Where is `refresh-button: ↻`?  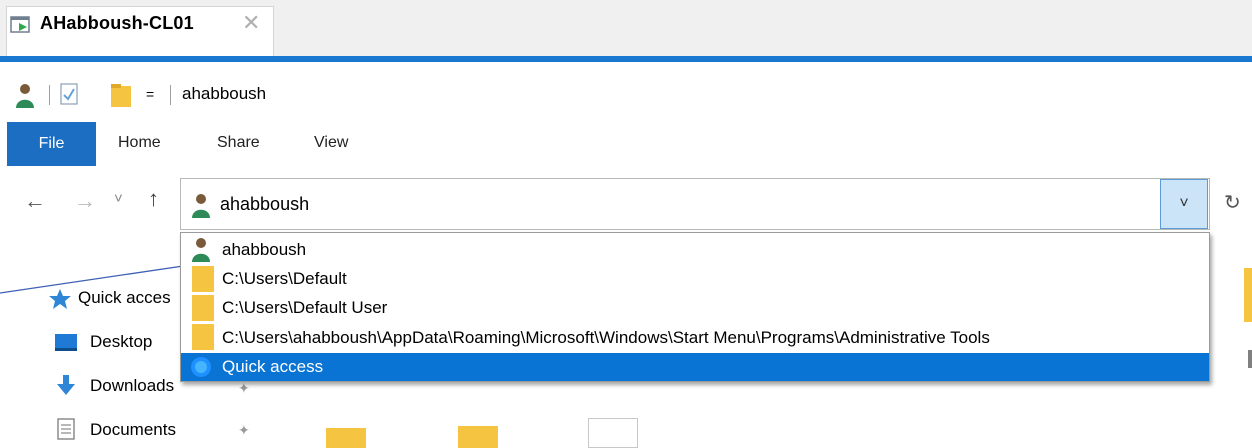
refresh-button: ↻ is located at coordinates (1232, 202).